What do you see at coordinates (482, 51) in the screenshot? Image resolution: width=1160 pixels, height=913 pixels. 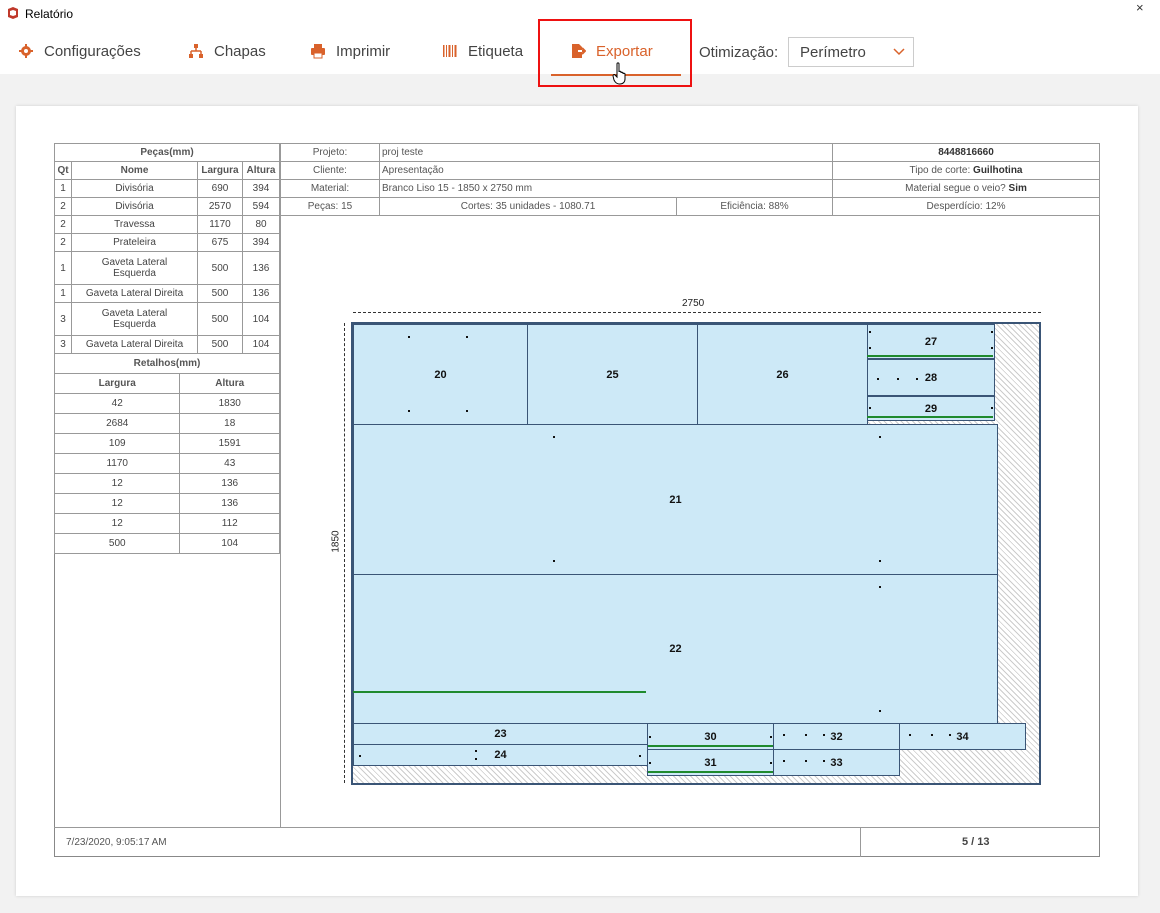 I see `etiqueta-button: Etiqueta` at bounding box center [482, 51].